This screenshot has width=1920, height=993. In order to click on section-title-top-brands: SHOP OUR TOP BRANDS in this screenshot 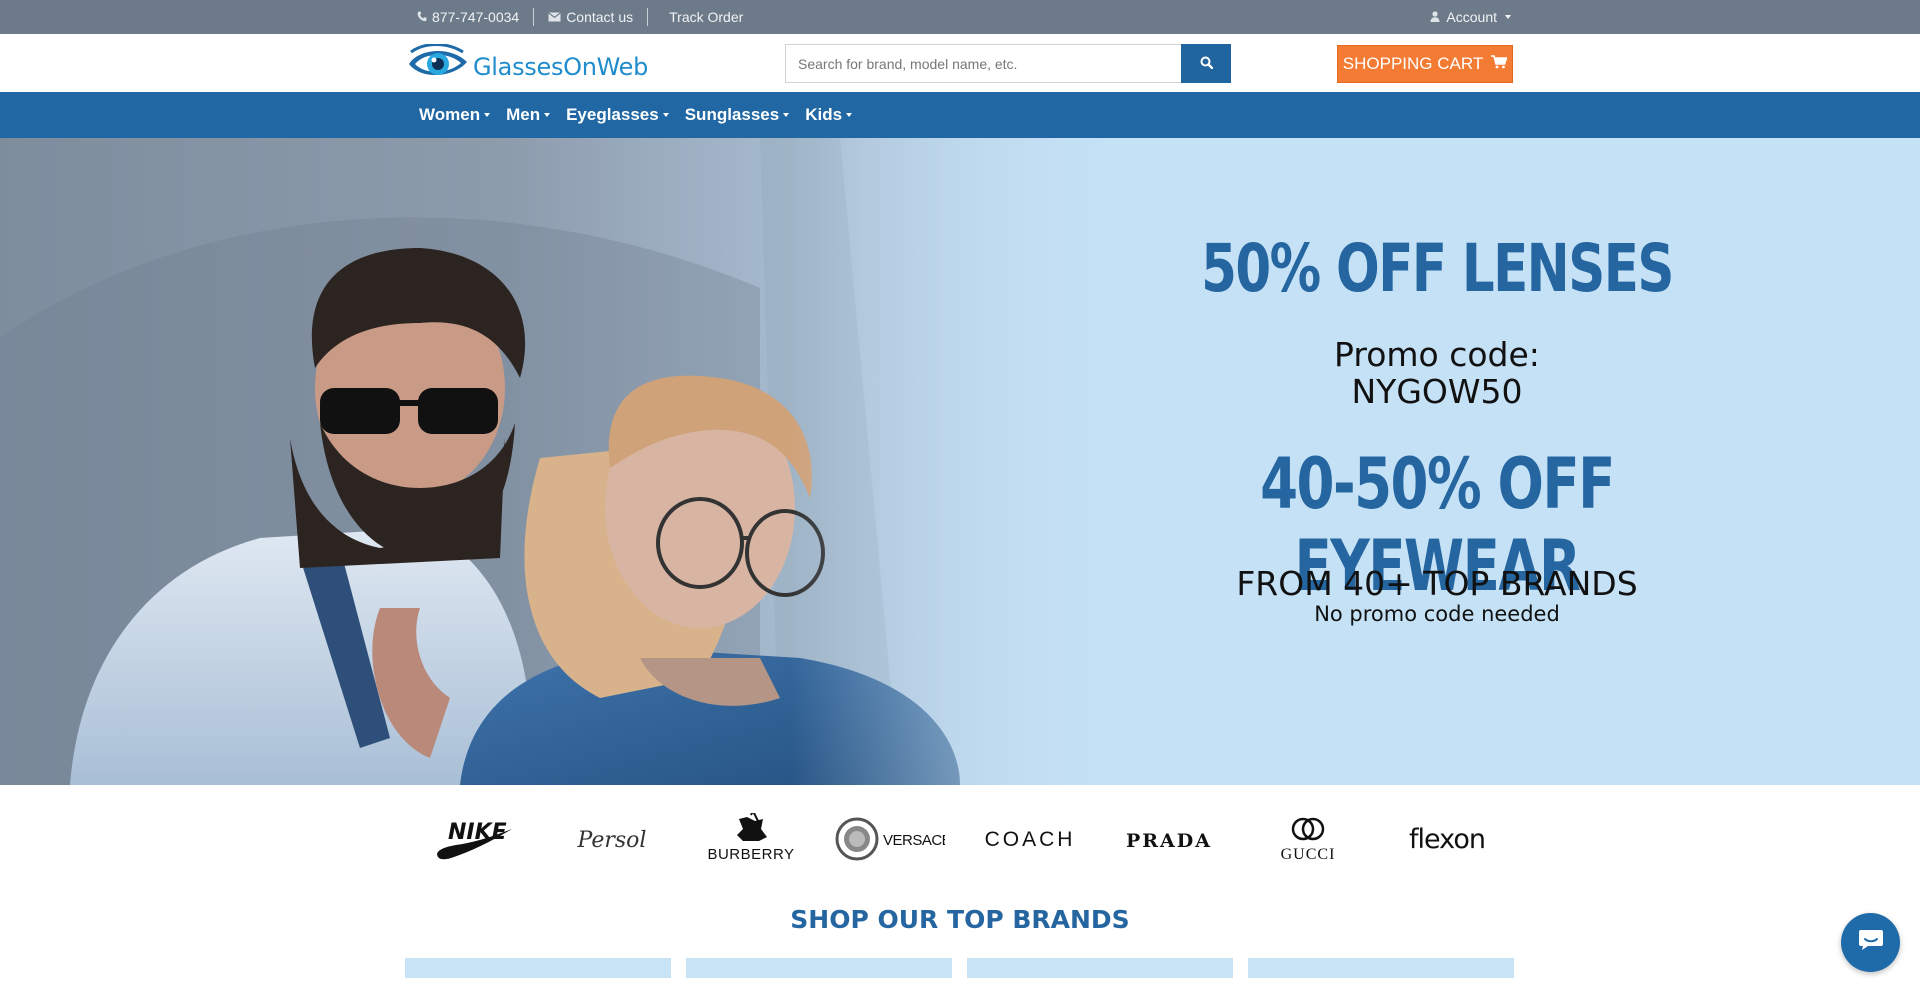, I will do `click(960, 919)`.